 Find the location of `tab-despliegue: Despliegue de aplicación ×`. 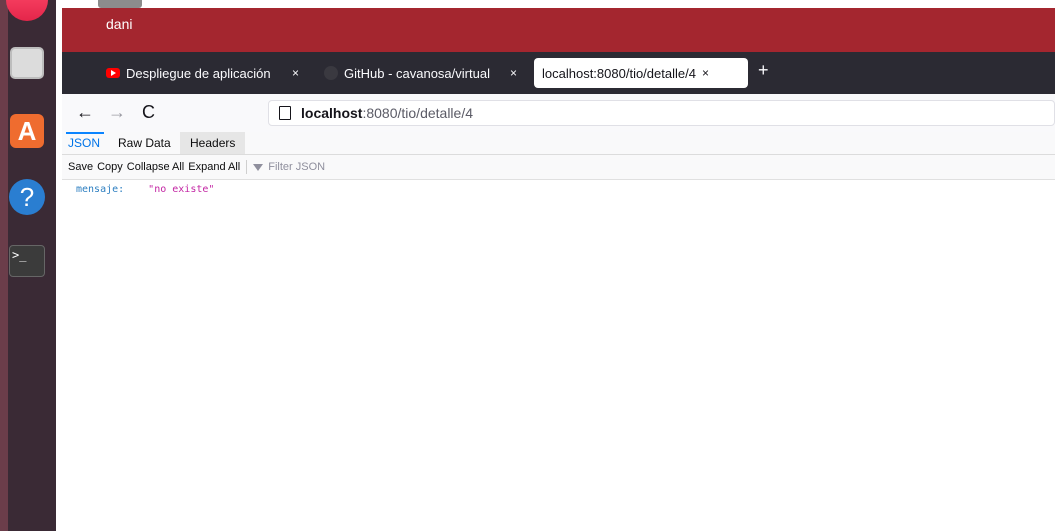

tab-despliegue: Despliegue de aplicación × is located at coordinates (205, 73).